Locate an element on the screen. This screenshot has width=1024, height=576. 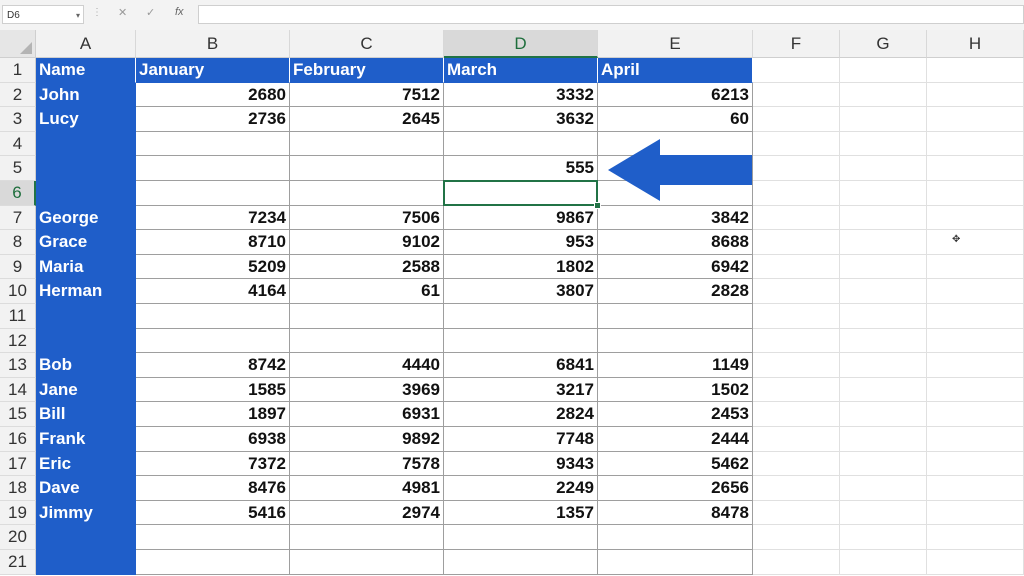
cell-a16: Frank is located at coordinates (86, 439).